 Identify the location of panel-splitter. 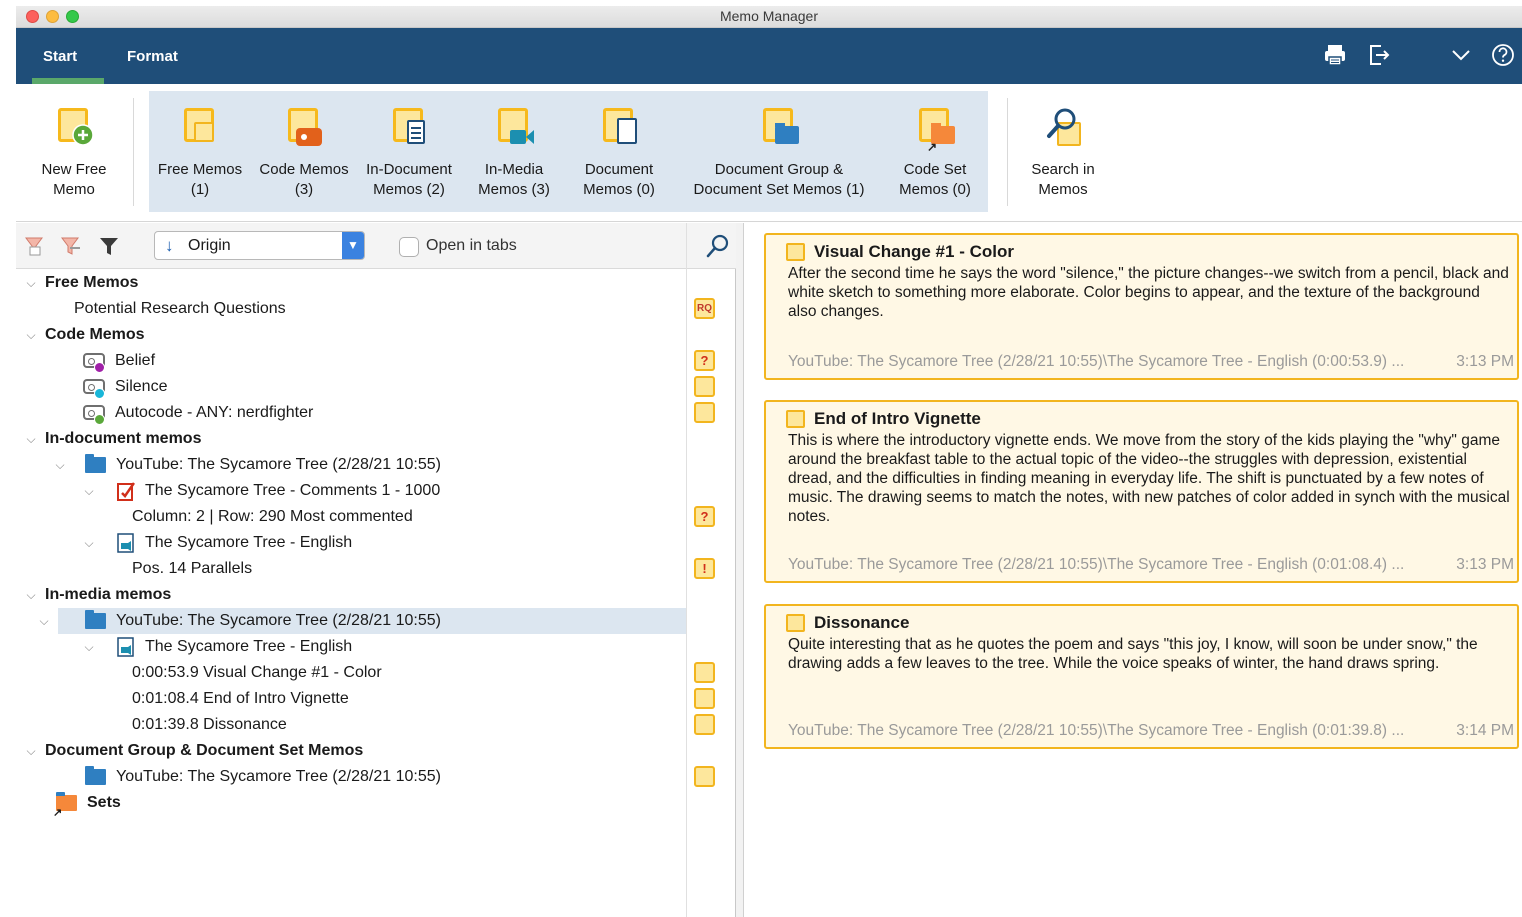
(740, 570).